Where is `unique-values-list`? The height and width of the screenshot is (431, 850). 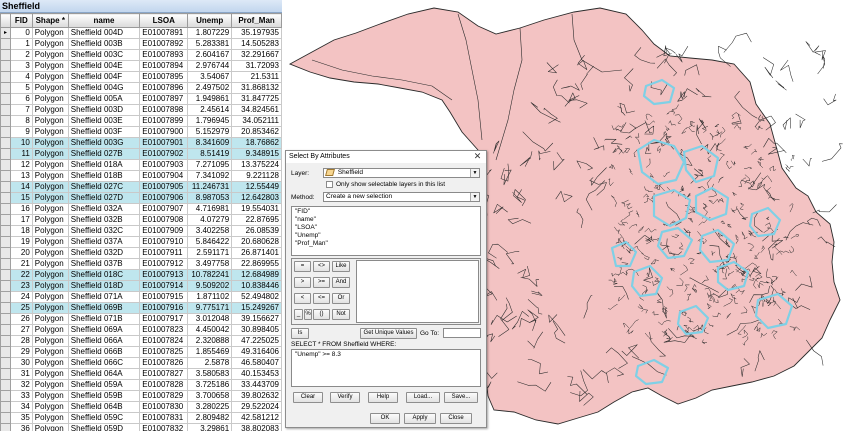 unique-values-list is located at coordinates (417, 291).